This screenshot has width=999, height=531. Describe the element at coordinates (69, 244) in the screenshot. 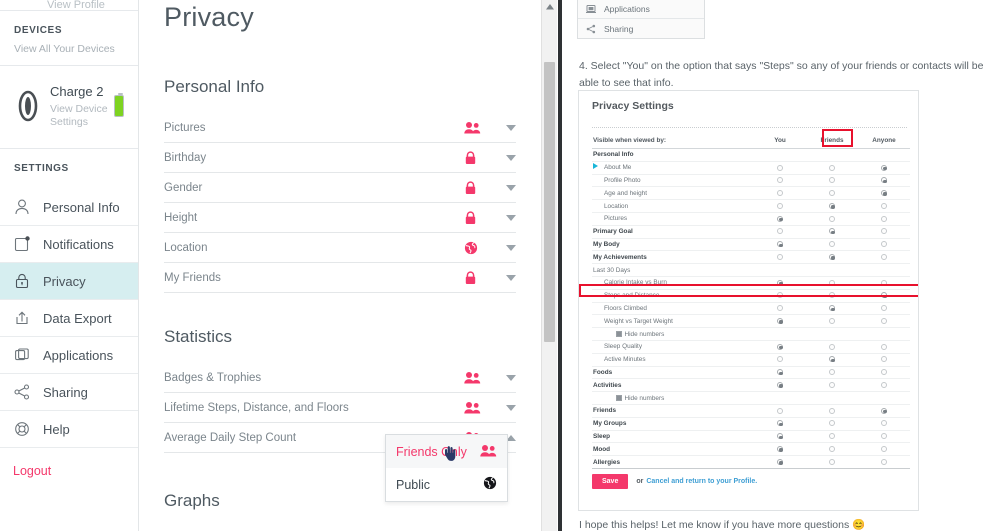

I see `sidebar-item-notifications: Notifications` at that location.